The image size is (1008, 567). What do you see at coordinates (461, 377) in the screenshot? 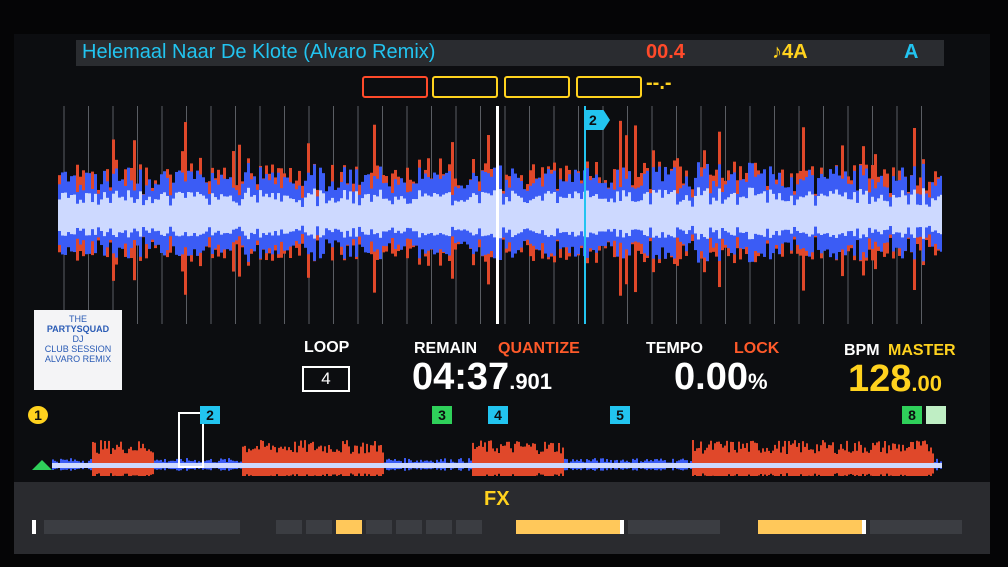
I see `remaining-time-main: 04:37` at bounding box center [461, 377].